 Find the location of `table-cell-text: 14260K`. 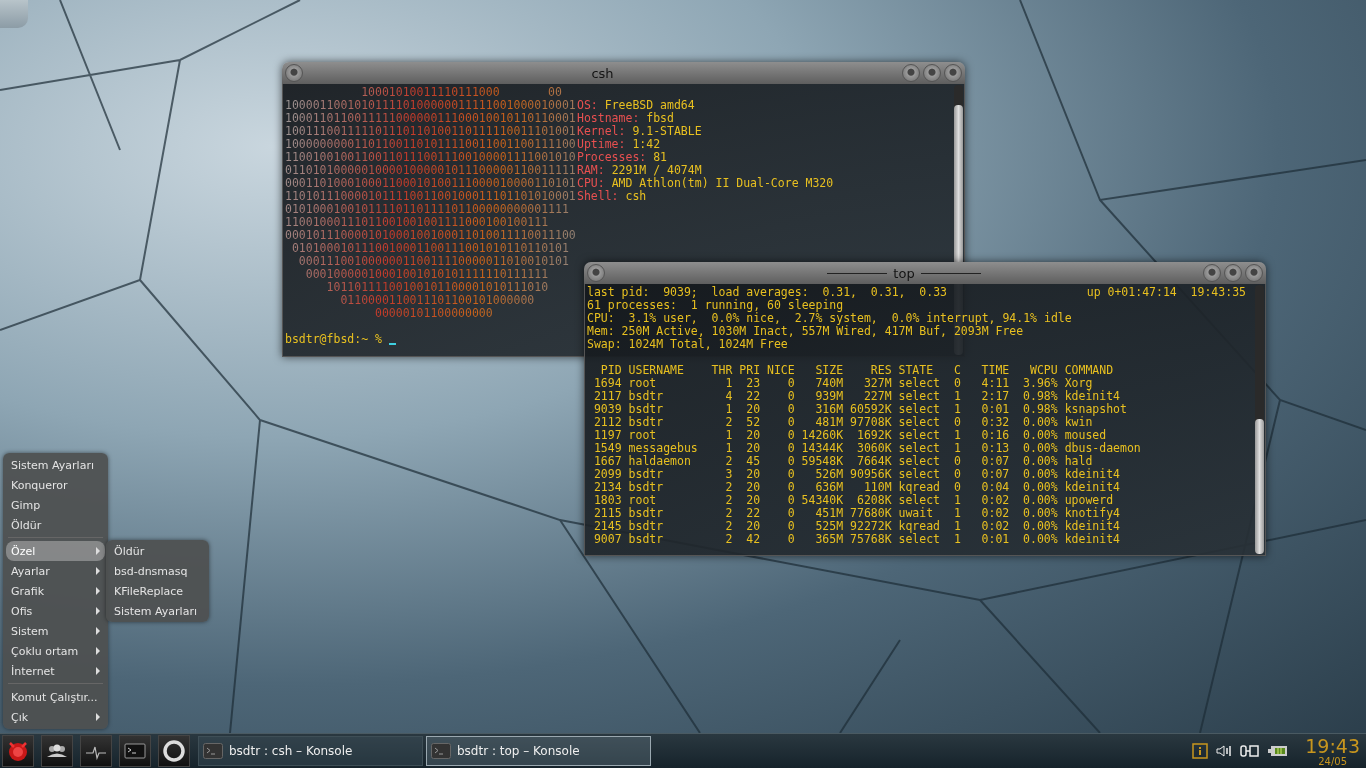

table-cell-text: 14260K is located at coordinates (822, 435).